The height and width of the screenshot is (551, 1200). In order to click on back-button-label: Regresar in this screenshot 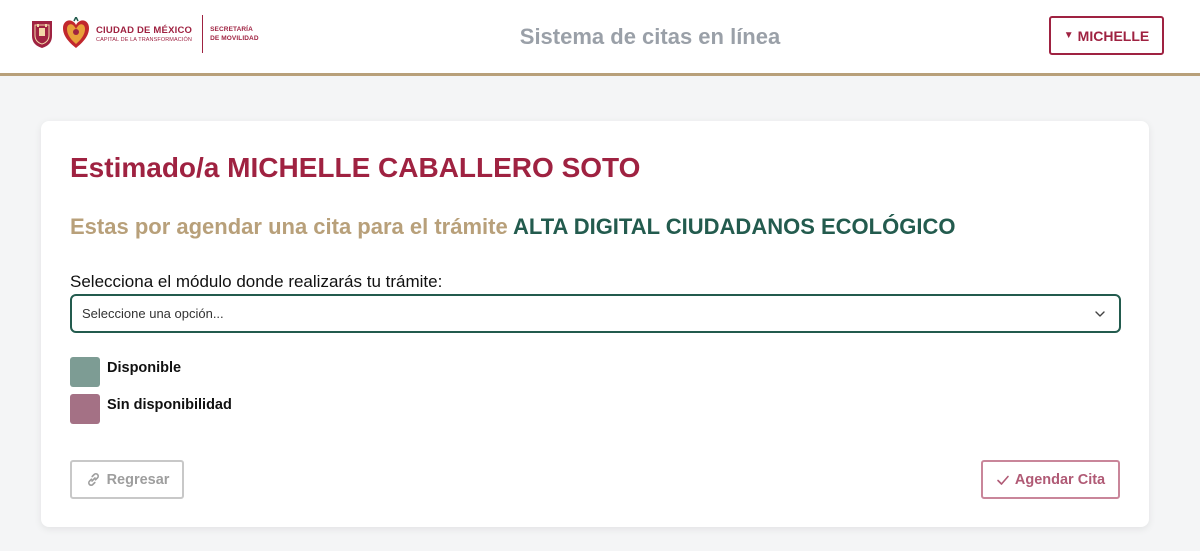, I will do `click(138, 479)`.